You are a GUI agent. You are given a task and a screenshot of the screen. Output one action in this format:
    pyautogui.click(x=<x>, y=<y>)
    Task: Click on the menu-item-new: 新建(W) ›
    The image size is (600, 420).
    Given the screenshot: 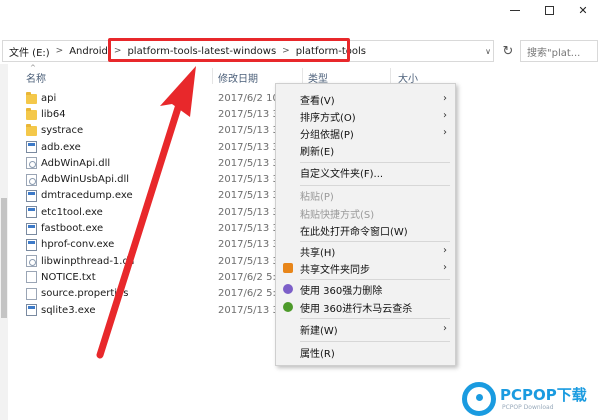 What is the action you would take?
    pyautogui.click(x=365, y=329)
    